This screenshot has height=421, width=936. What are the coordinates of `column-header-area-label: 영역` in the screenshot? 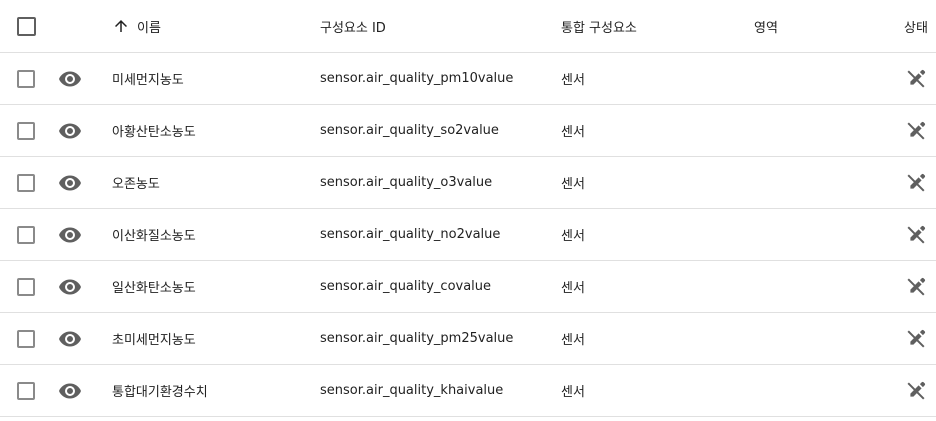 It's located at (766, 28).